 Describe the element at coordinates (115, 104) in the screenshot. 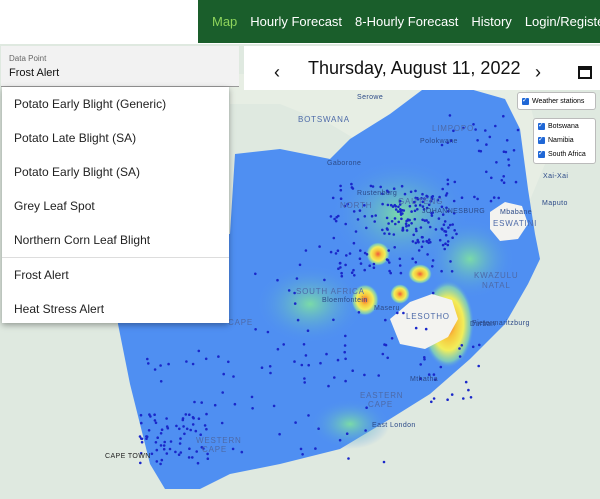

I see `dropdown-option: Potato Early Blight (Generic)` at that location.